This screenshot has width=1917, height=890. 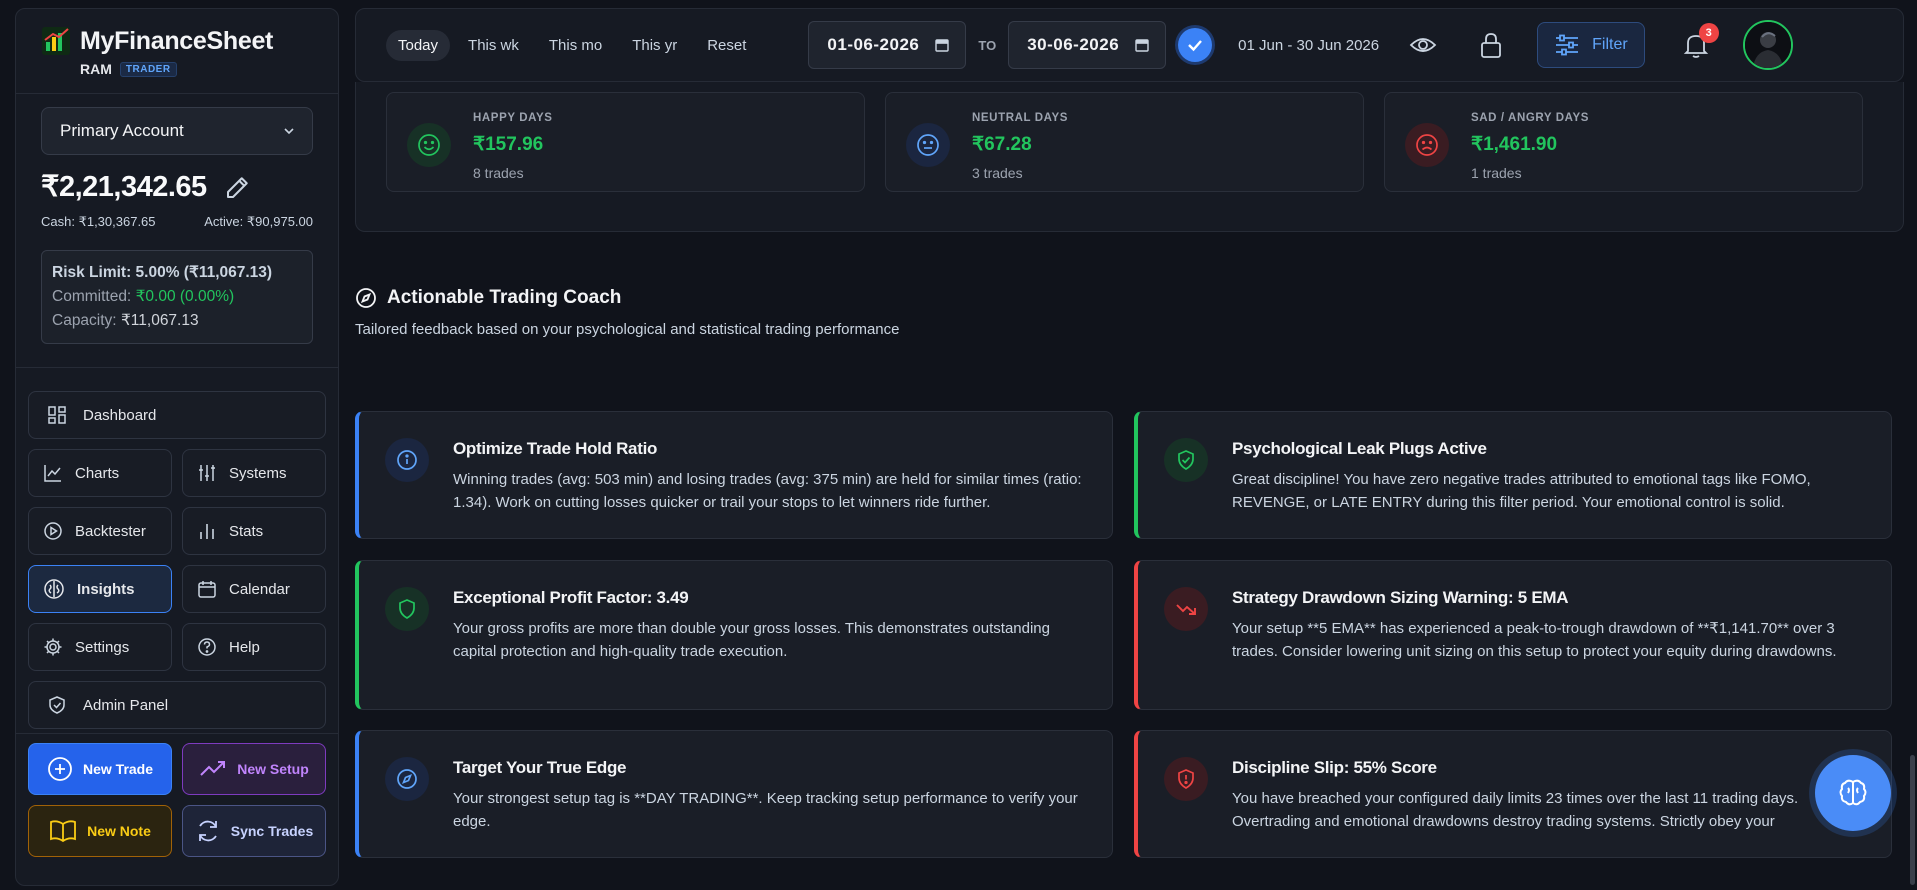 I want to click on mood-label: SAD / ANGRY DAYS, so click(x=1530, y=118).